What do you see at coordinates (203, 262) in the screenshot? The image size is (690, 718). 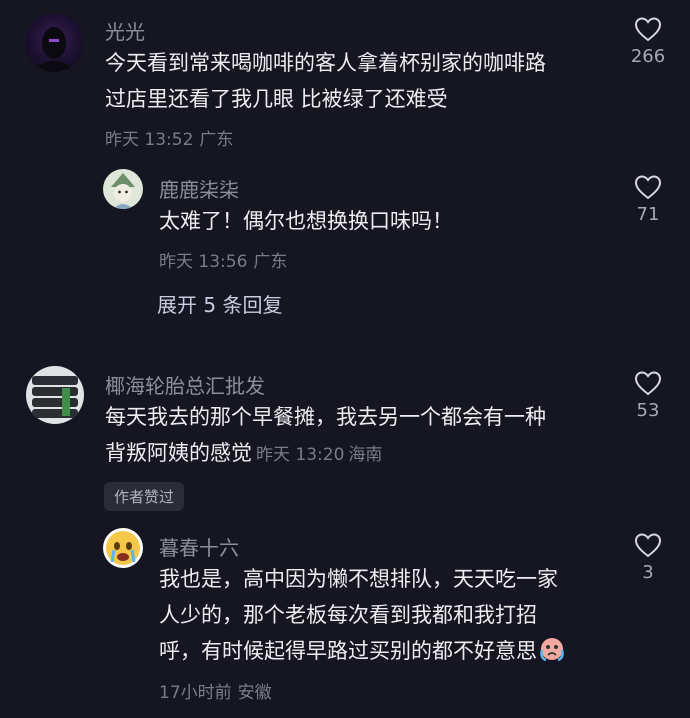 I see `reply-time: 昨天 13:56` at bounding box center [203, 262].